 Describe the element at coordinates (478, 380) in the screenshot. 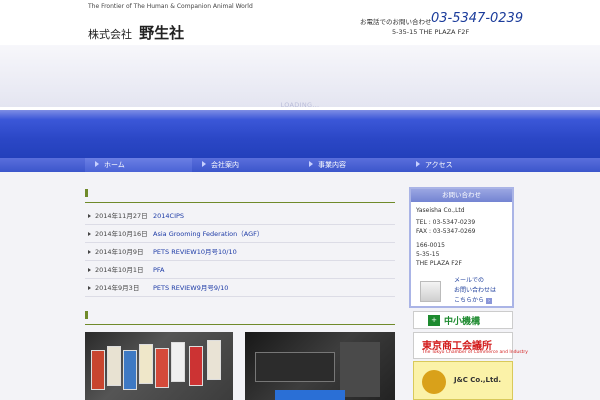

I see `jc-banner-text: J&C Co.,Ltd.` at that location.